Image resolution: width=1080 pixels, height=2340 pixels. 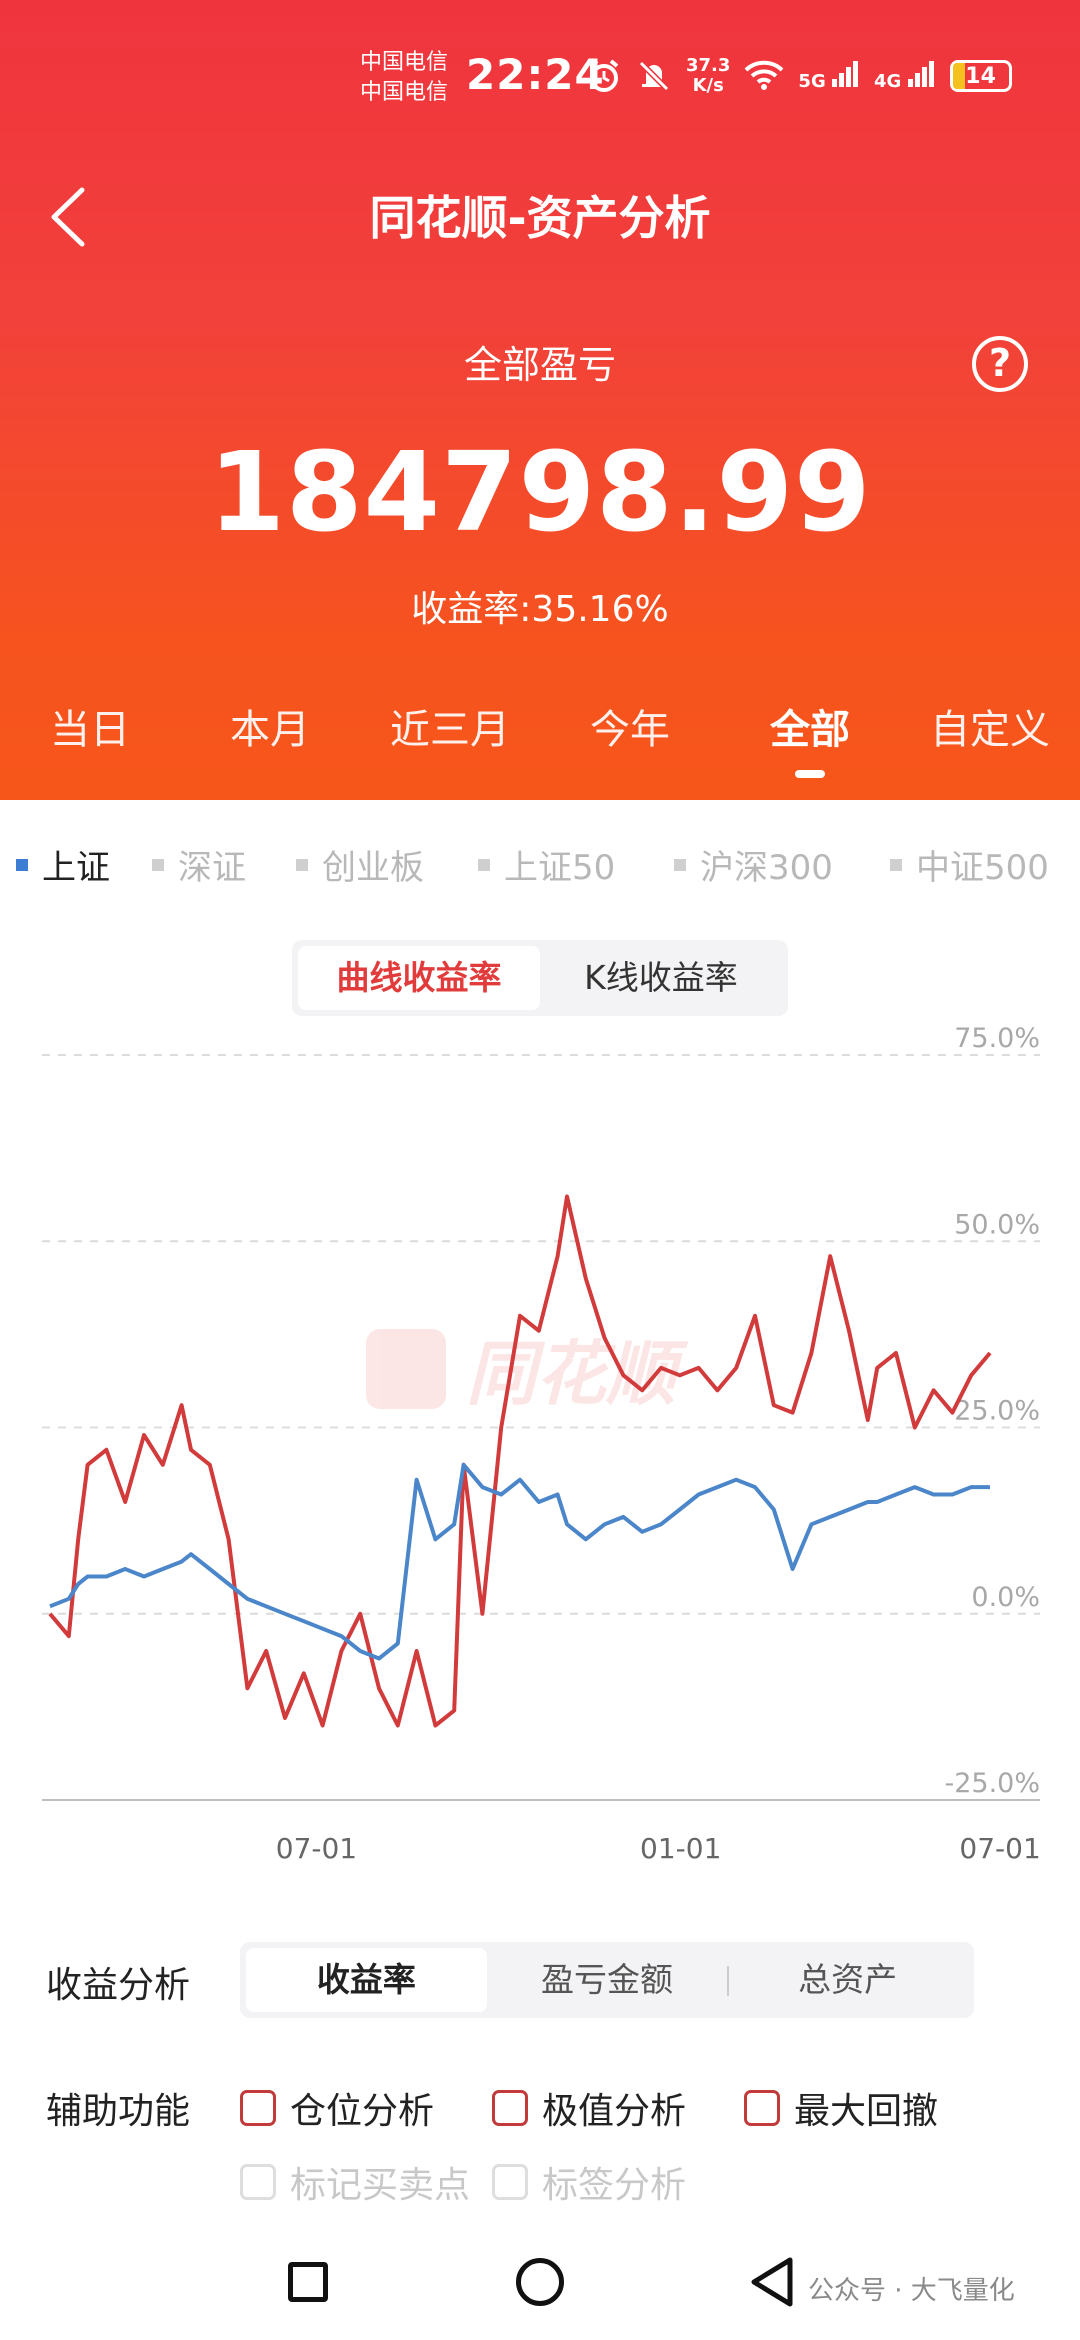 I want to click on tab-return-rate: 收益率, so click(x=366, y=1980).